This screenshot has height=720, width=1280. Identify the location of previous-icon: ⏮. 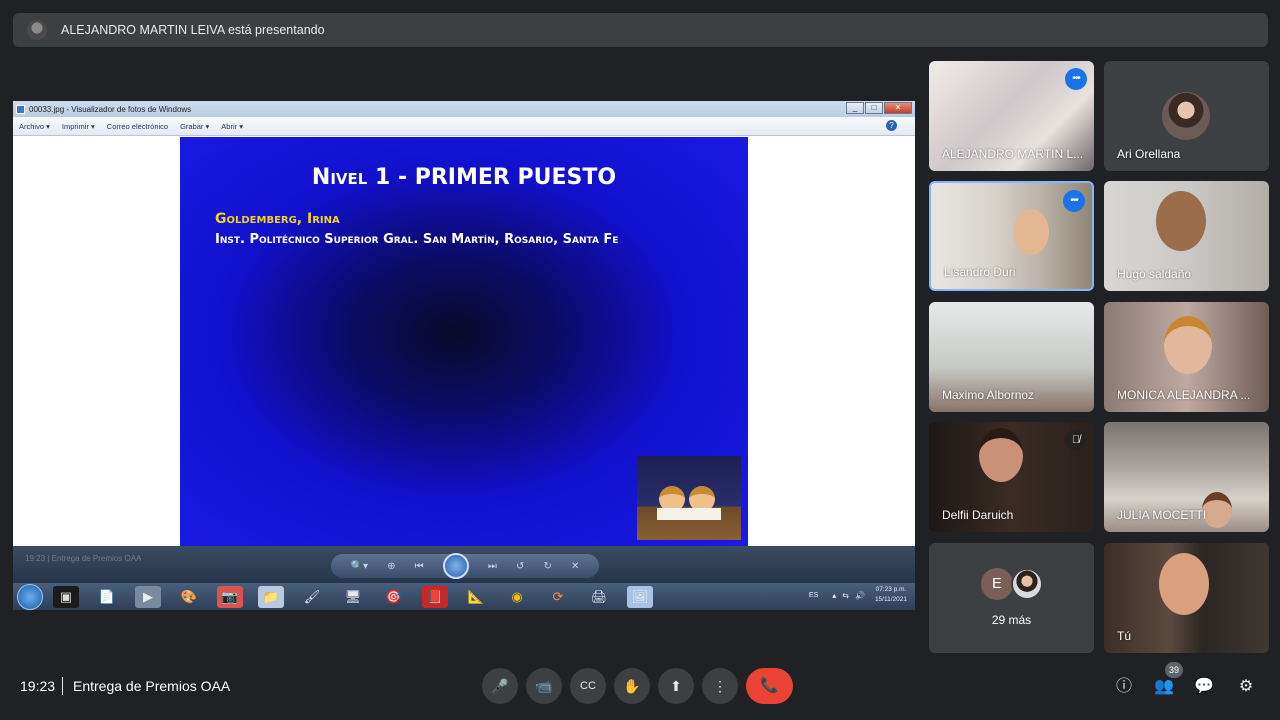
(419, 566).